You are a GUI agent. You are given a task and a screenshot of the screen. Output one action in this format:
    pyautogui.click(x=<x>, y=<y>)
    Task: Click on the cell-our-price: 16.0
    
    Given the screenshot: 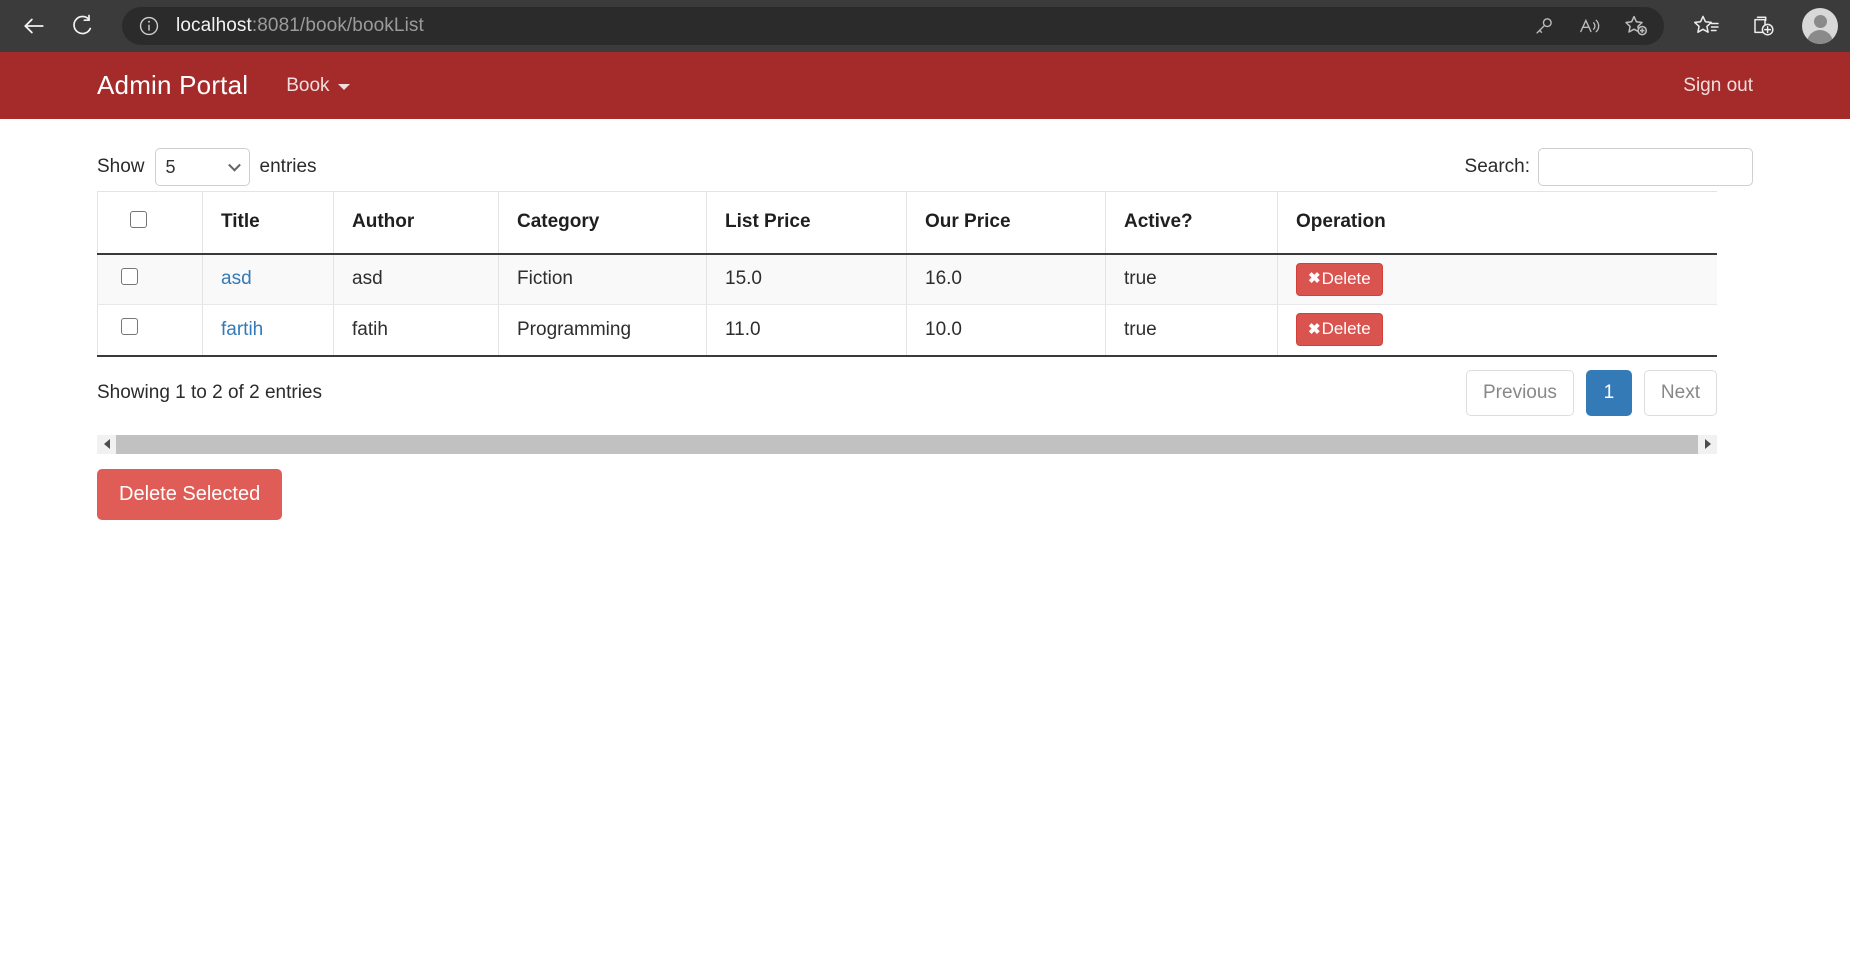 What is the action you would take?
    pyautogui.click(x=1006, y=279)
    